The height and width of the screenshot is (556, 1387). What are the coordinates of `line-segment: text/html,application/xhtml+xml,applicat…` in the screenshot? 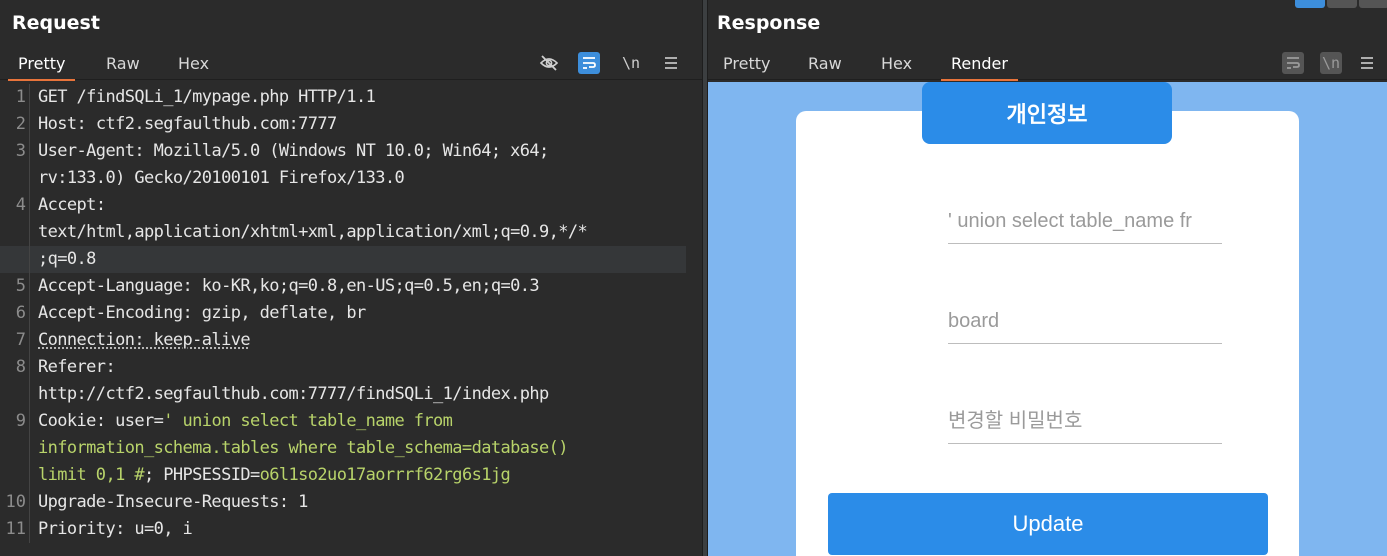 It's located at (312, 232).